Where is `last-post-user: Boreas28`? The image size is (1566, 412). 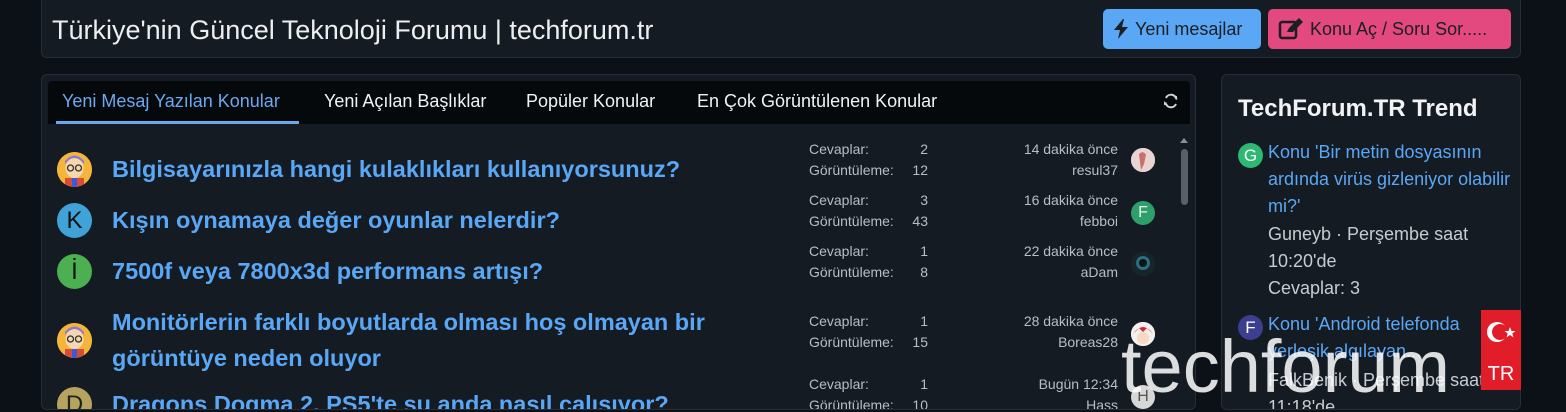 last-post-user: Boreas28 is located at coordinates (1045, 342).